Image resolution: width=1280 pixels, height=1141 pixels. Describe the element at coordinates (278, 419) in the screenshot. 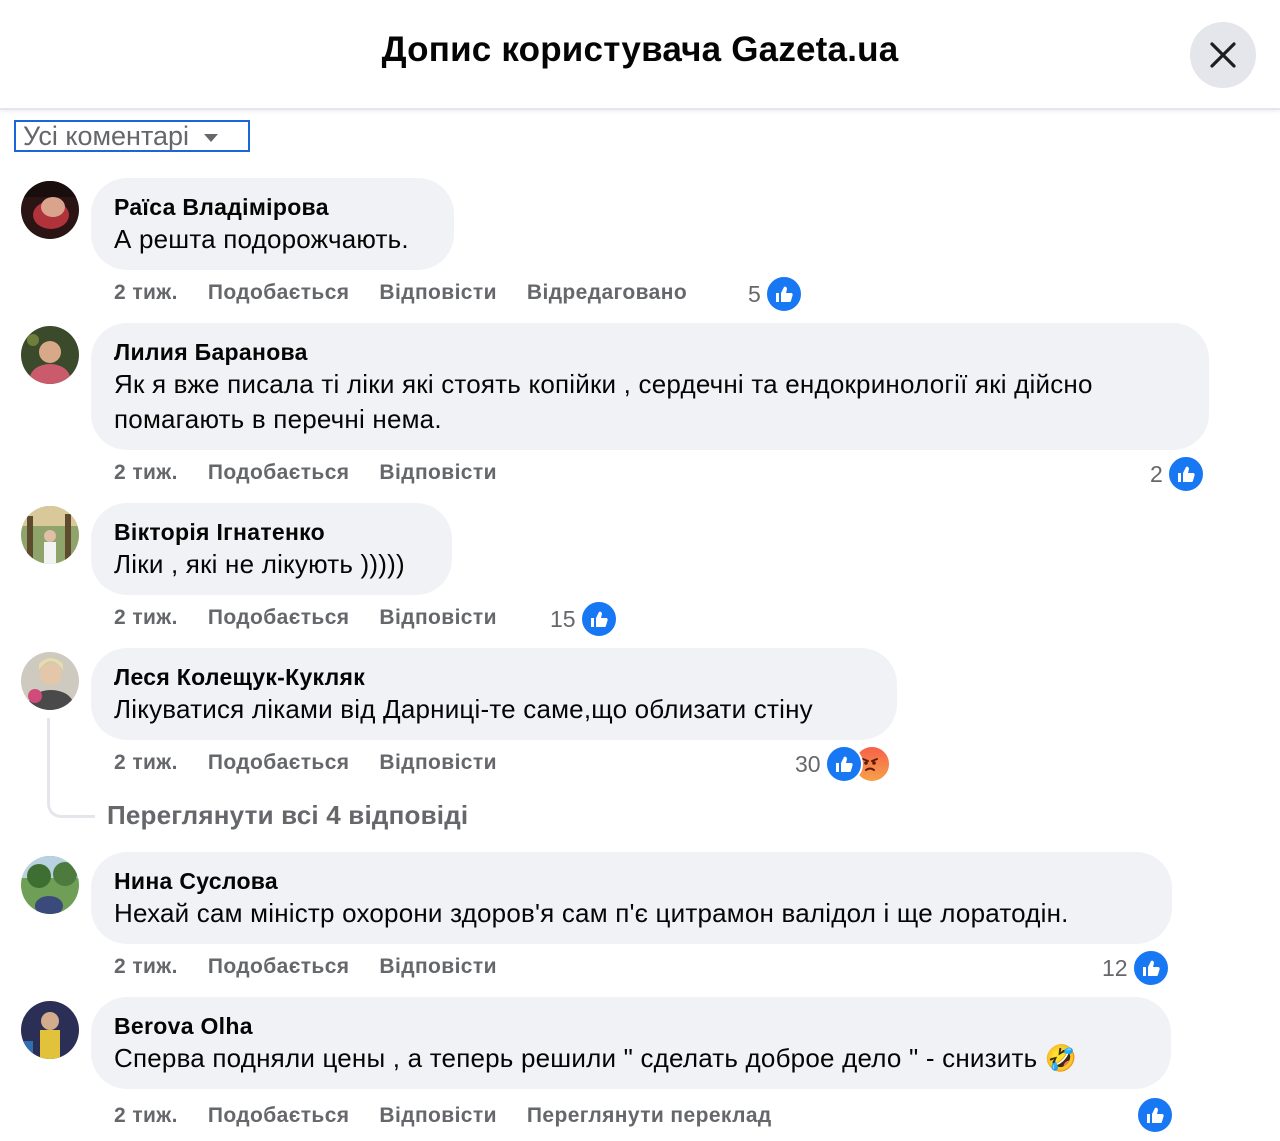

I see `comment-text: помагають в перечні нема.` at that location.